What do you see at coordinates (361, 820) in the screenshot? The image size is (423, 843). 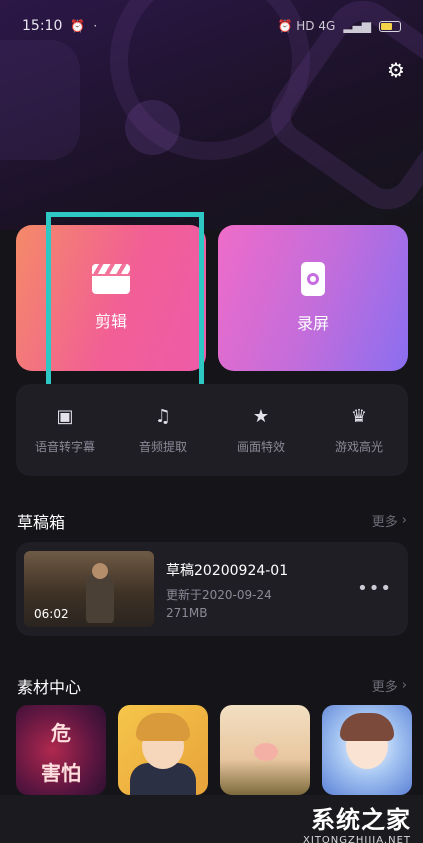 I see `watermark-title: 系统之家` at bounding box center [361, 820].